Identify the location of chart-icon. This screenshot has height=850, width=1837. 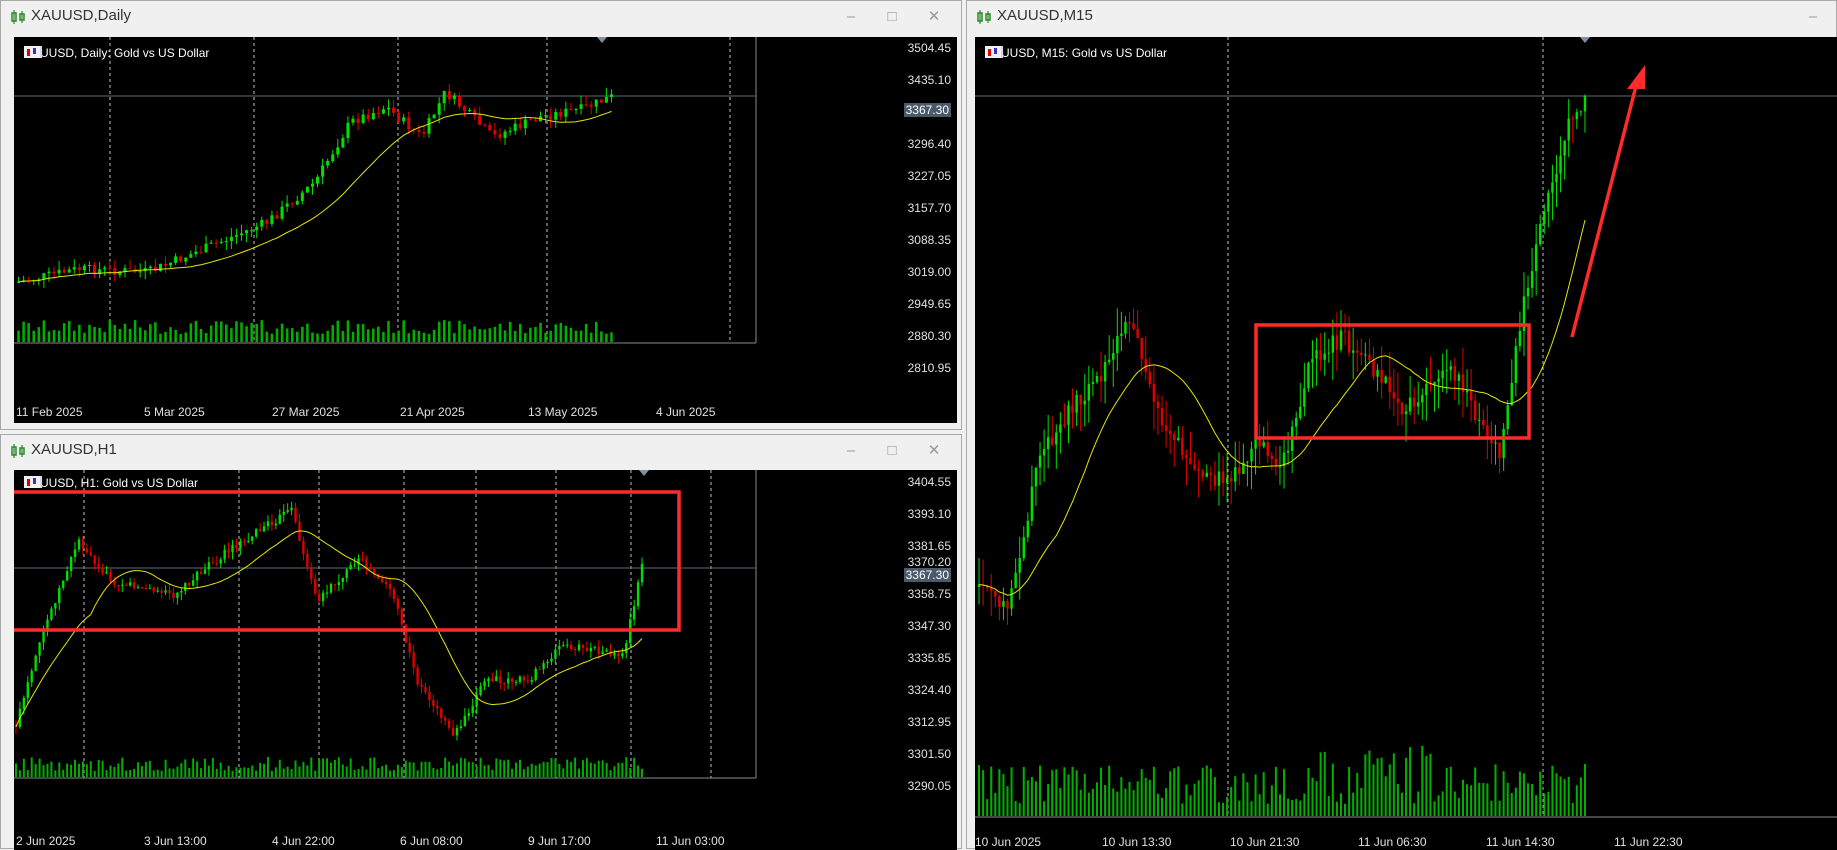
(32, 52).